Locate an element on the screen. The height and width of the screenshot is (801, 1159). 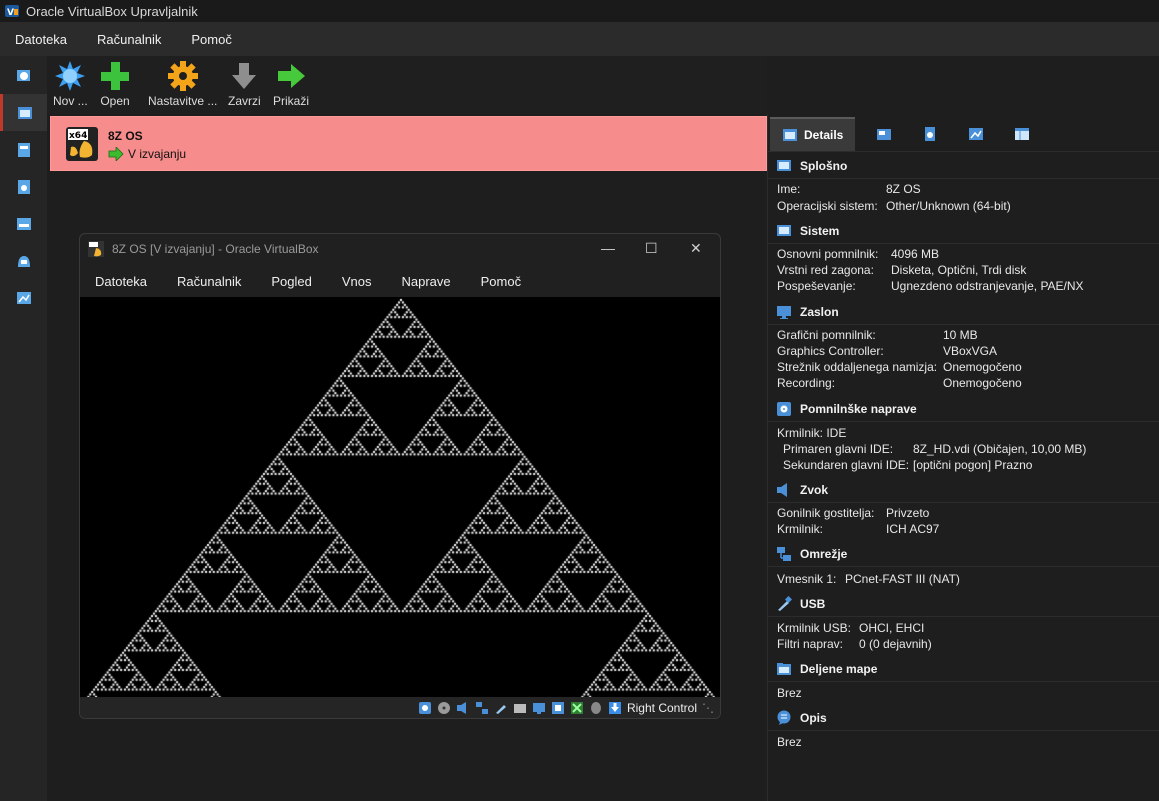
details-tab-bar: Details is located at coordinates (963, 133).